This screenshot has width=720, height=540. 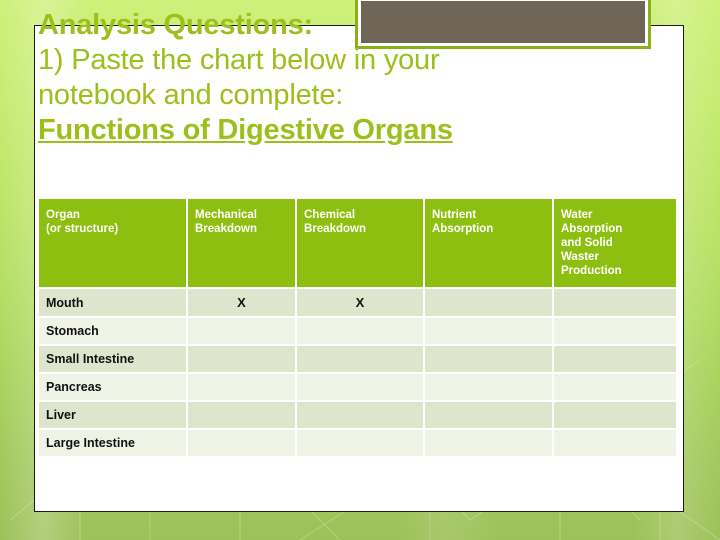 What do you see at coordinates (112, 443) in the screenshot?
I see `cell-organ: Large Intestine` at bounding box center [112, 443].